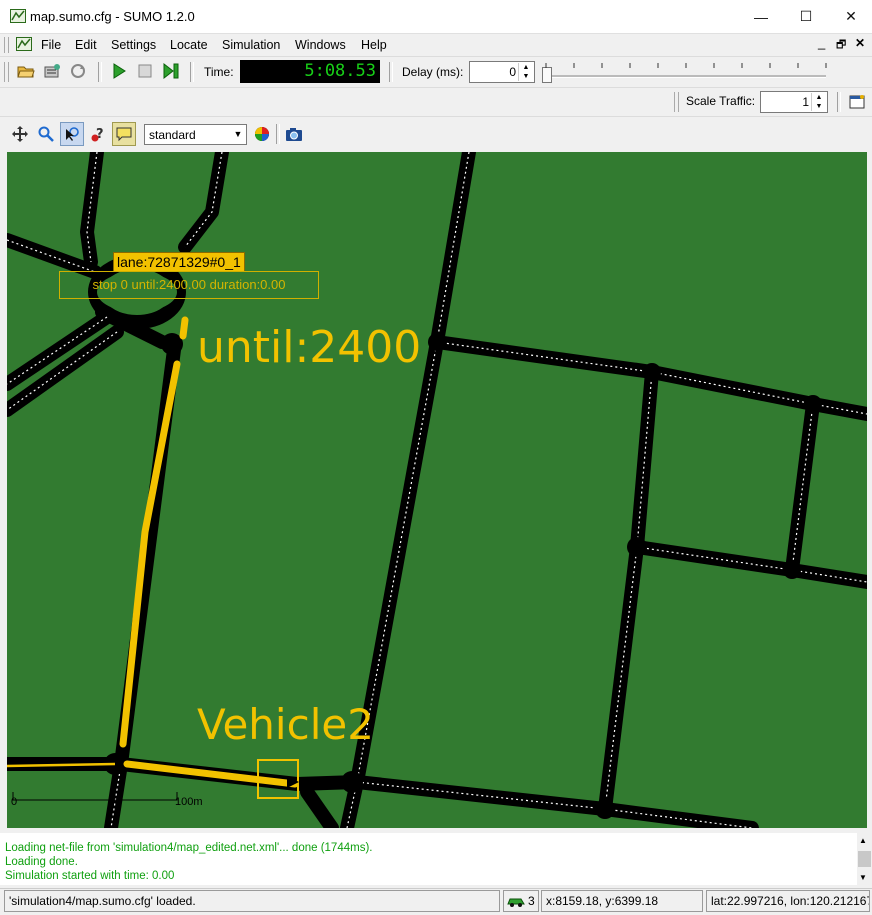 This screenshot has height=915, width=872. I want to click on close-button: ✕, so click(850, 16).